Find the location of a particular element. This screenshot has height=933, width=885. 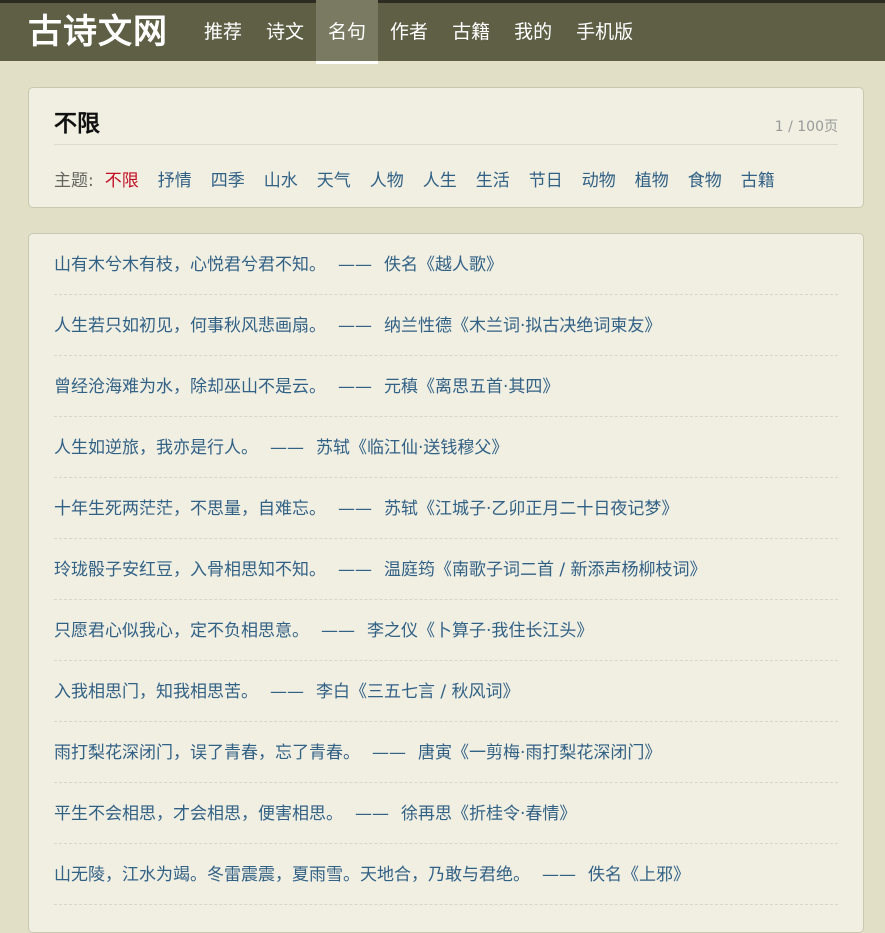

theme-item-life: 人生 is located at coordinates (440, 178).